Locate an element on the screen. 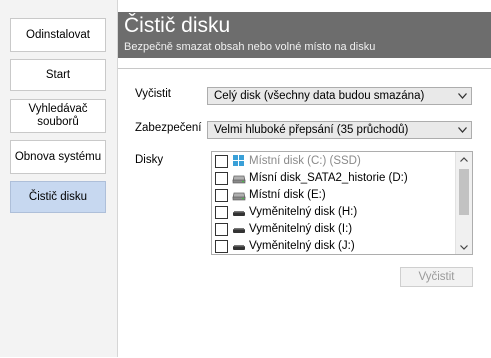  list-item: Vyměnitelný disk (I:) is located at coordinates (283, 229).